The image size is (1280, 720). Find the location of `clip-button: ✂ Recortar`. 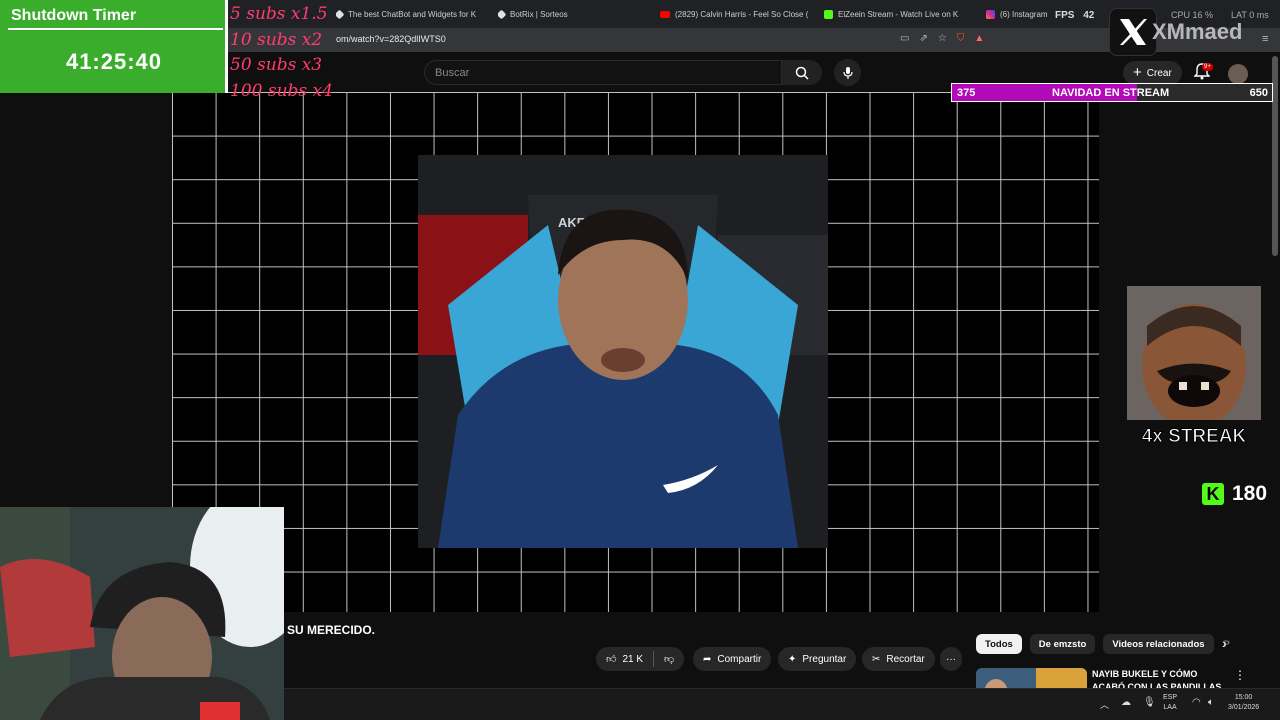

clip-button: ✂ Recortar is located at coordinates (898, 659).